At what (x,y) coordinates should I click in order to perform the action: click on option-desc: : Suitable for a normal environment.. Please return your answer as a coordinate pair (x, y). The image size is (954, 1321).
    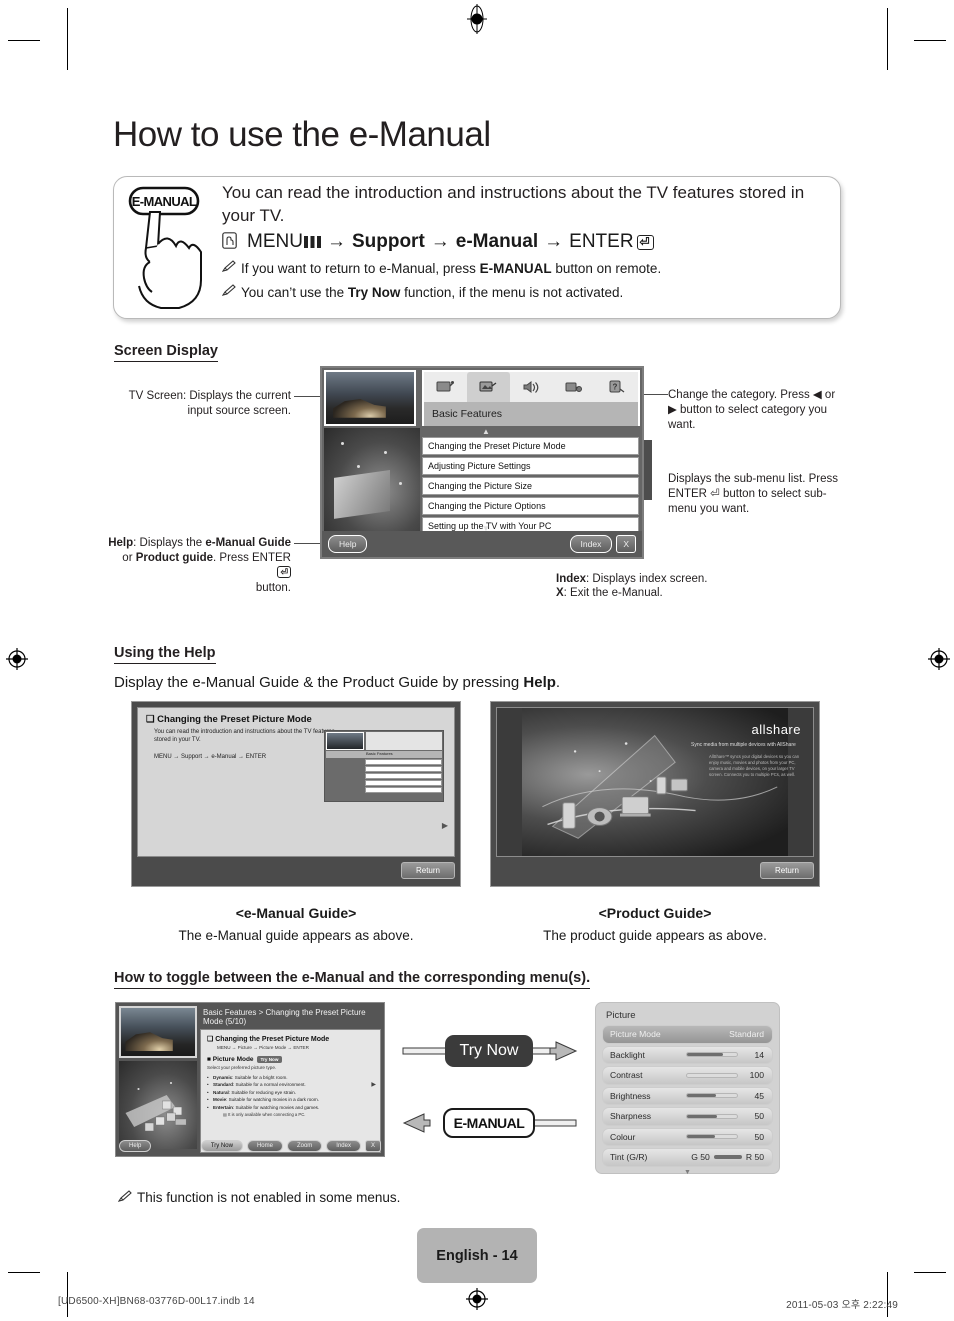
    Looking at the image, I should click on (269, 1085).